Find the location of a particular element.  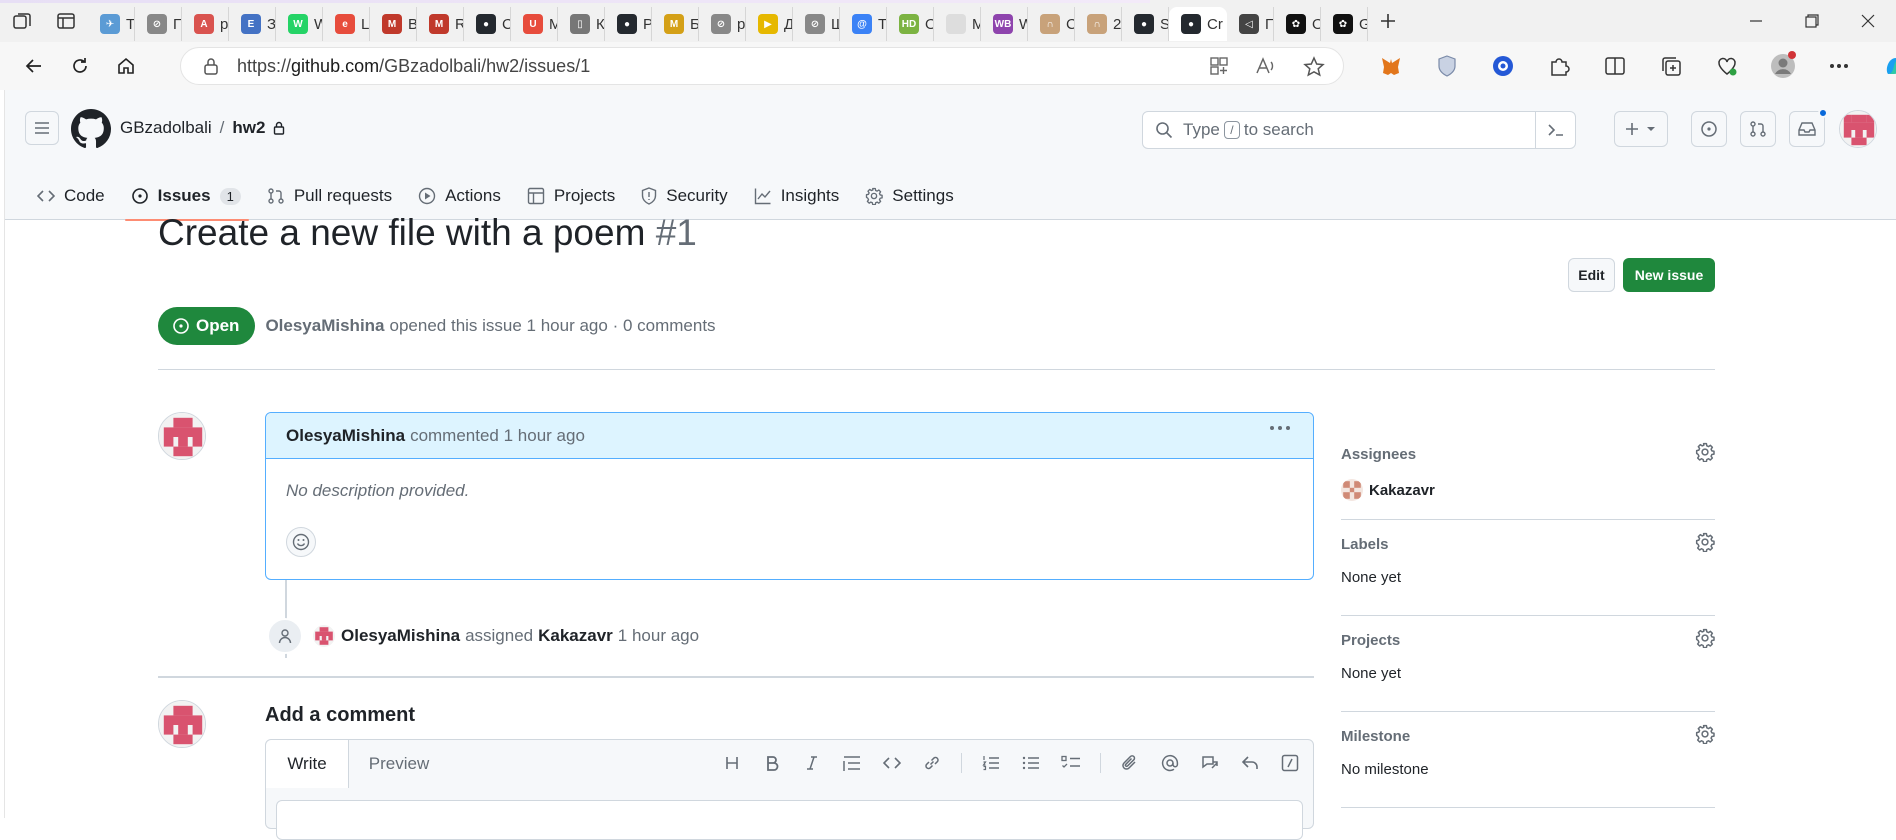

browser-tab: UM is located at coordinates (534, 24).